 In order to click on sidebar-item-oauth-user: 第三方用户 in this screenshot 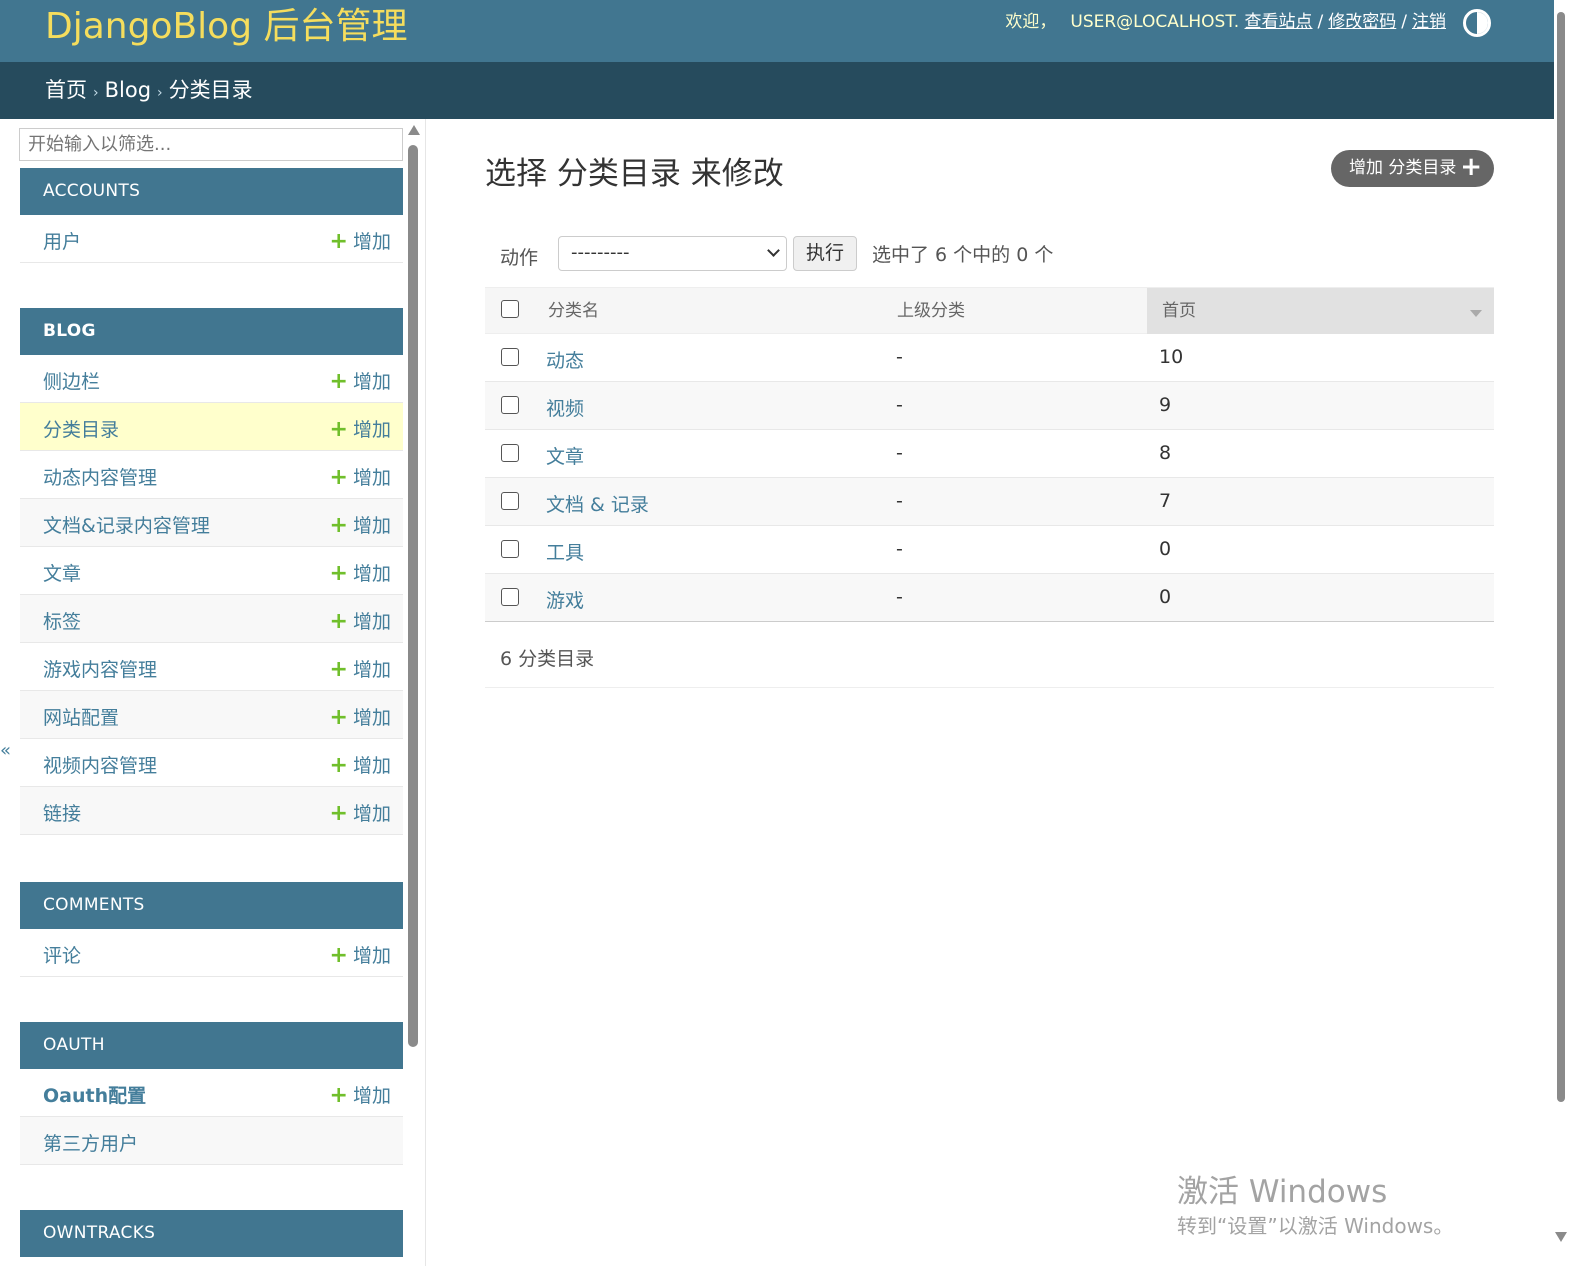, I will do `click(211, 1141)`.